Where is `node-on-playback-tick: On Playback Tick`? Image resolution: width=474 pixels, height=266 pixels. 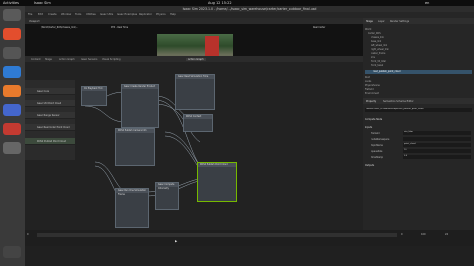
node-on-playback-tick: On Playback Tick is located at coordinates (94, 96).